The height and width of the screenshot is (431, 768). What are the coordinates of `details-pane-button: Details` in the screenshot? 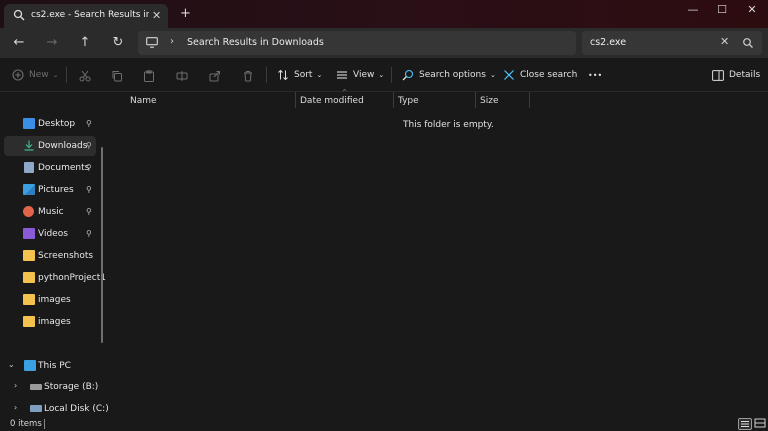 It's located at (736, 75).